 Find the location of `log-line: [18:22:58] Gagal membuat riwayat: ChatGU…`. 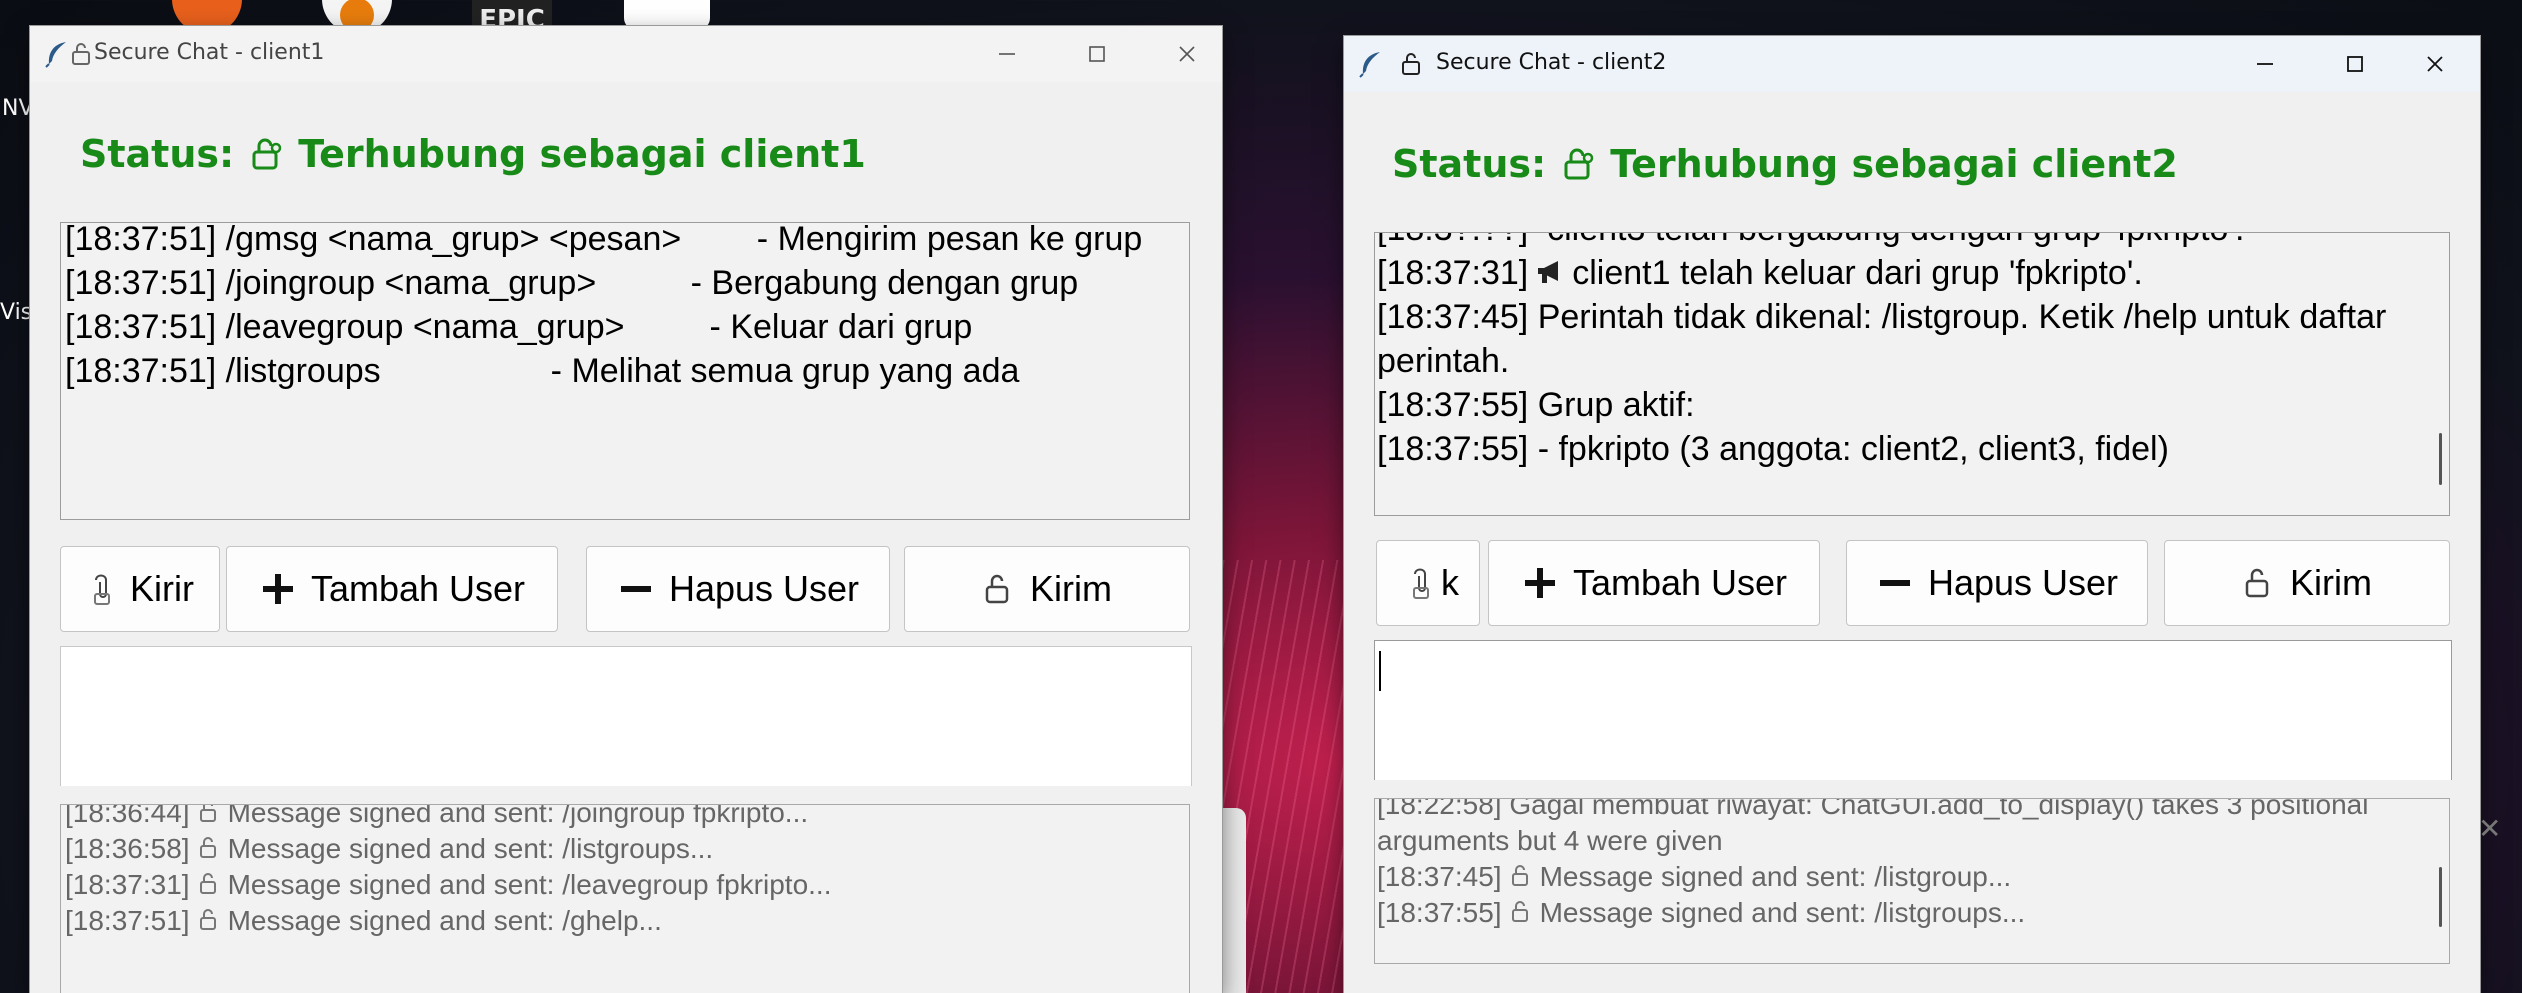

log-line: [18:22:58] Gagal membuat riwayat: ChatGU… is located at coordinates (1897, 828).